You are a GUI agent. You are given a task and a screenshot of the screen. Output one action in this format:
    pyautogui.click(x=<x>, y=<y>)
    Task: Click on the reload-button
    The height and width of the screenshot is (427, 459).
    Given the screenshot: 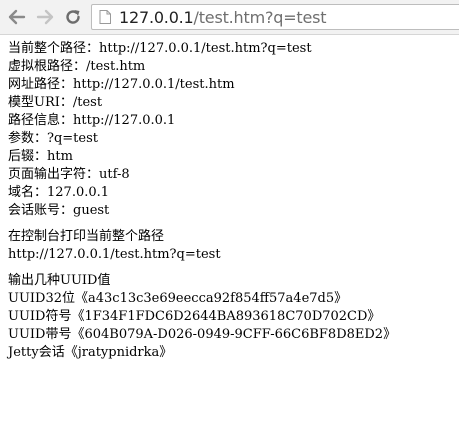 What is the action you would take?
    pyautogui.click(x=73, y=17)
    